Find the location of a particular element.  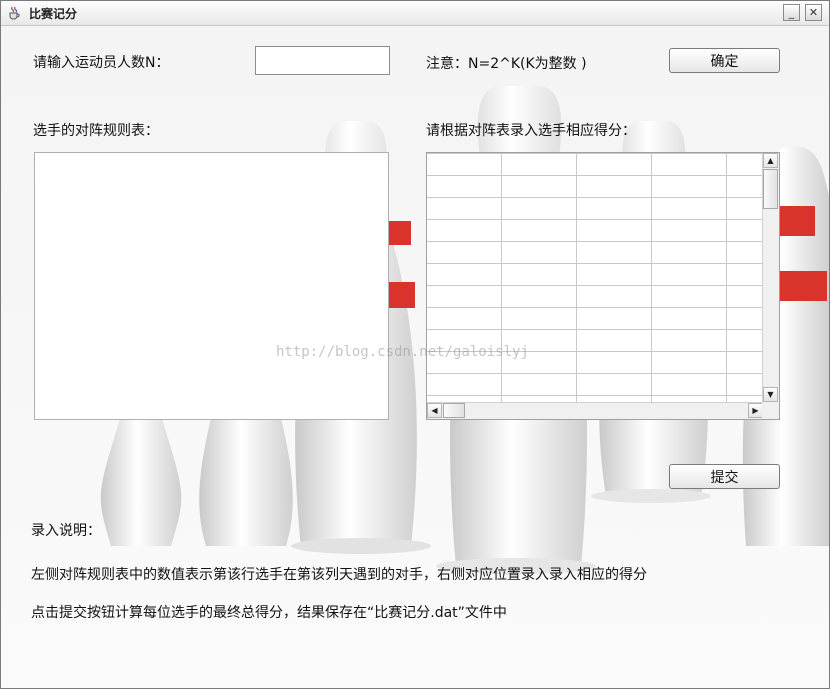

score-table-grid is located at coordinates (595, 277).